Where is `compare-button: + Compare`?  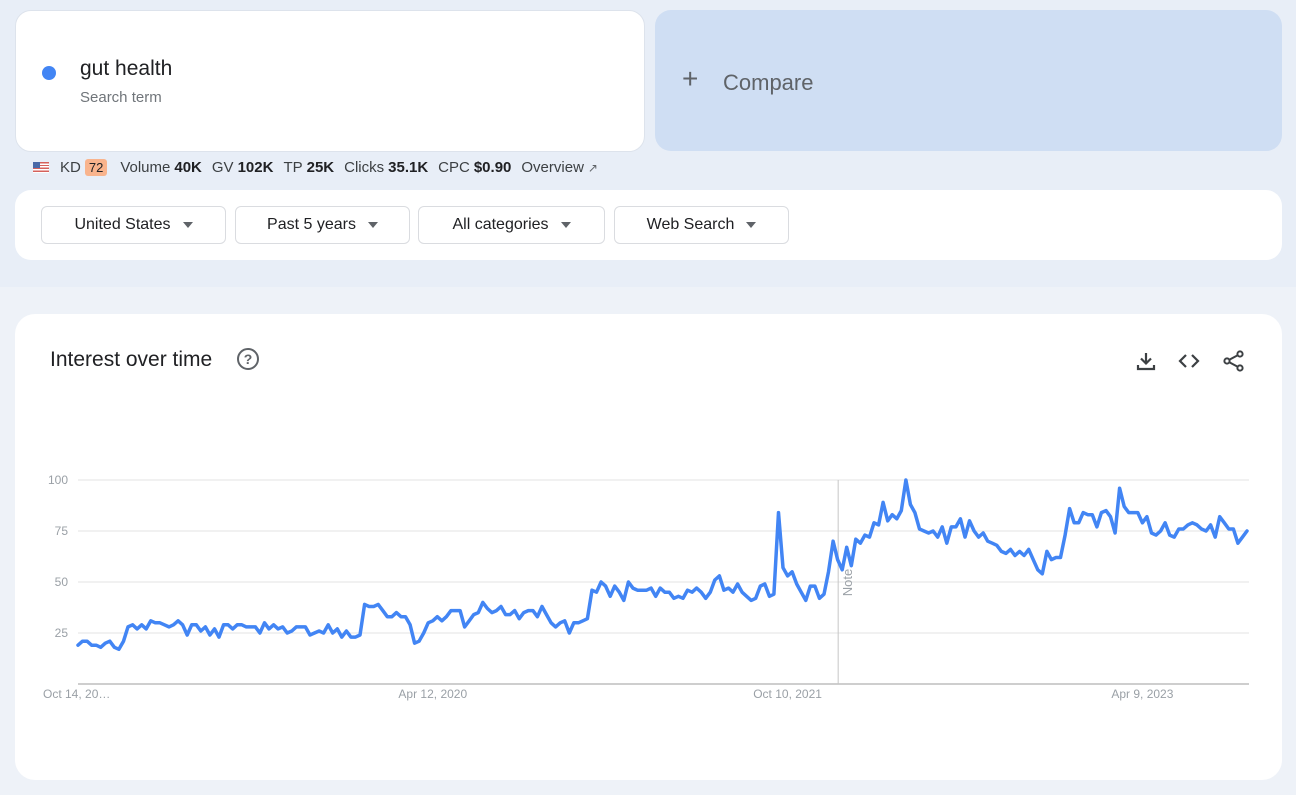
compare-button: + Compare is located at coordinates (968, 80).